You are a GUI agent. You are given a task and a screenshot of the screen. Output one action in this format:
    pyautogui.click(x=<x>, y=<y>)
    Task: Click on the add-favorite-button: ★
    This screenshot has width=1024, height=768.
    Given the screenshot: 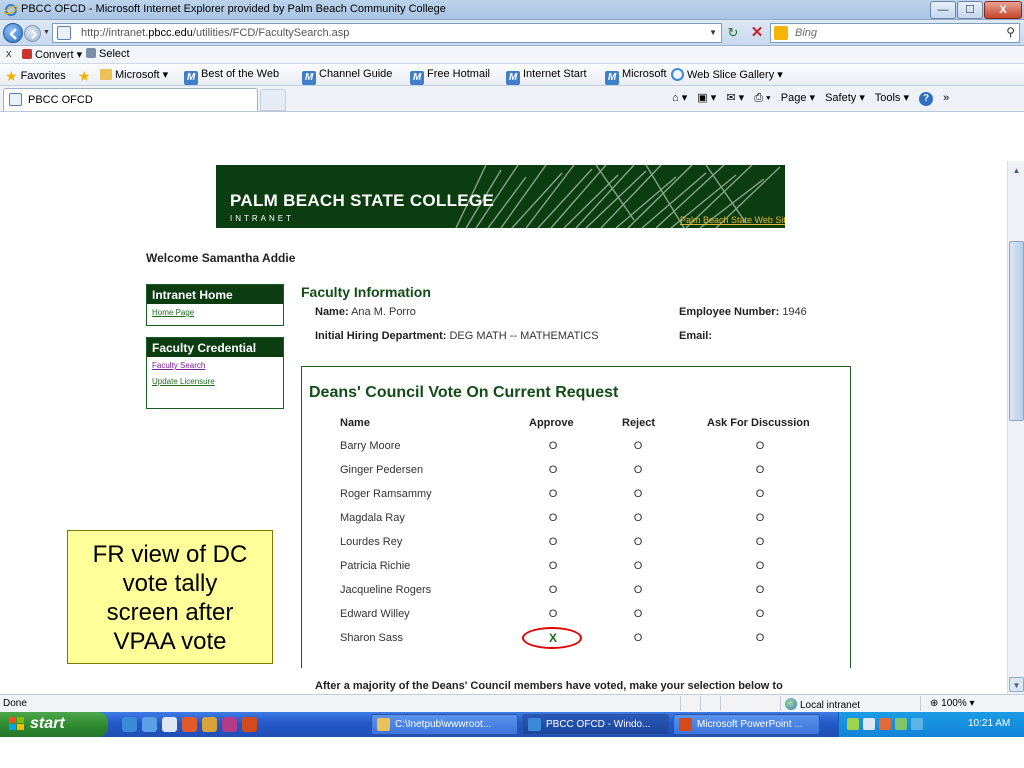 What is the action you would take?
    pyautogui.click(x=86, y=76)
    